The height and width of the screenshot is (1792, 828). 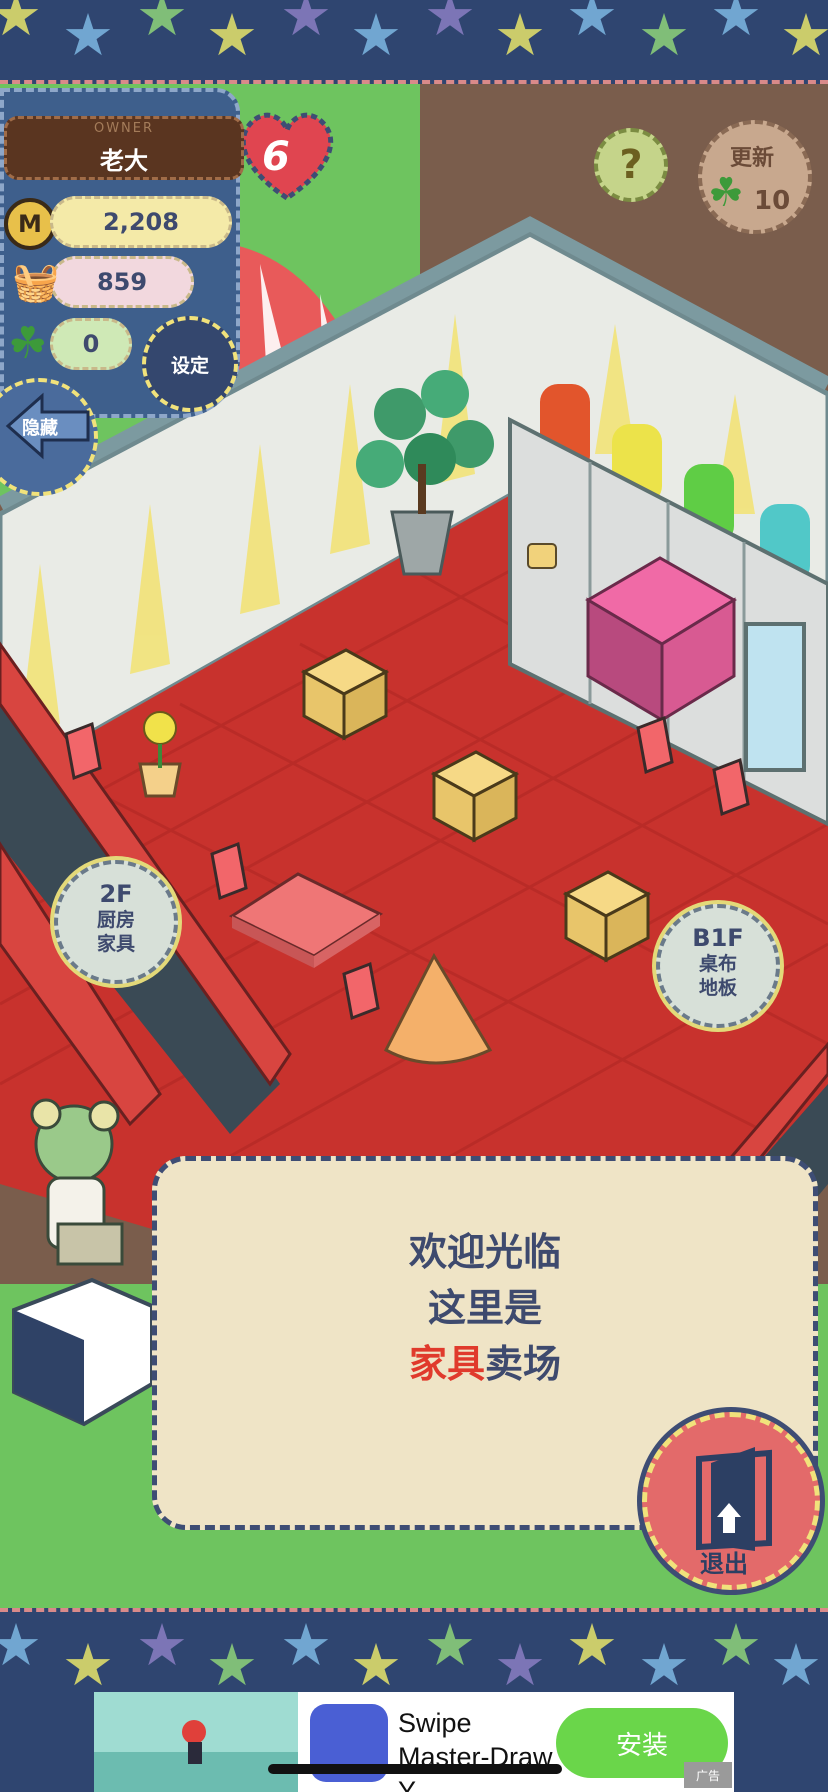 What do you see at coordinates (775, 697) in the screenshot?
I see `mirror` at bounding box center [775, 697].